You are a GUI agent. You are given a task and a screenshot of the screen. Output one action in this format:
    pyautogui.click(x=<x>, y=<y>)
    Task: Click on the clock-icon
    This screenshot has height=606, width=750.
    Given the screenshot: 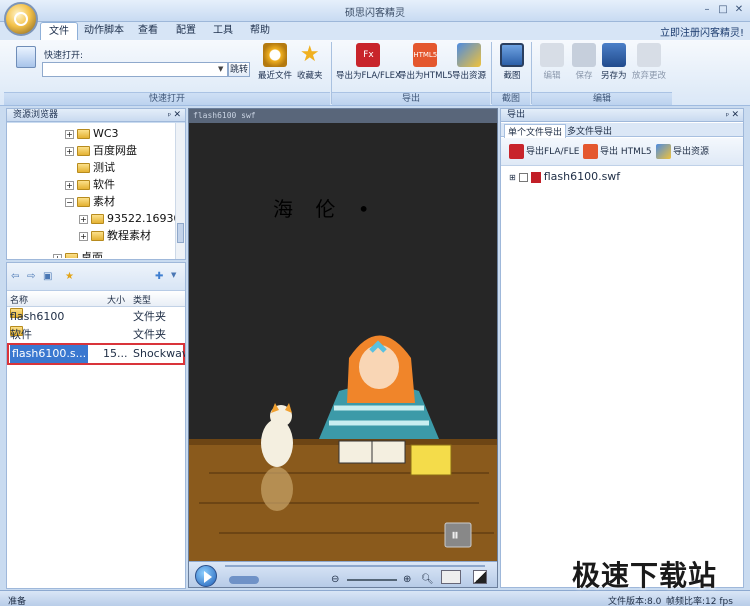 What is the action you would take?
    pyautogui.click(x=275, y=55)
    